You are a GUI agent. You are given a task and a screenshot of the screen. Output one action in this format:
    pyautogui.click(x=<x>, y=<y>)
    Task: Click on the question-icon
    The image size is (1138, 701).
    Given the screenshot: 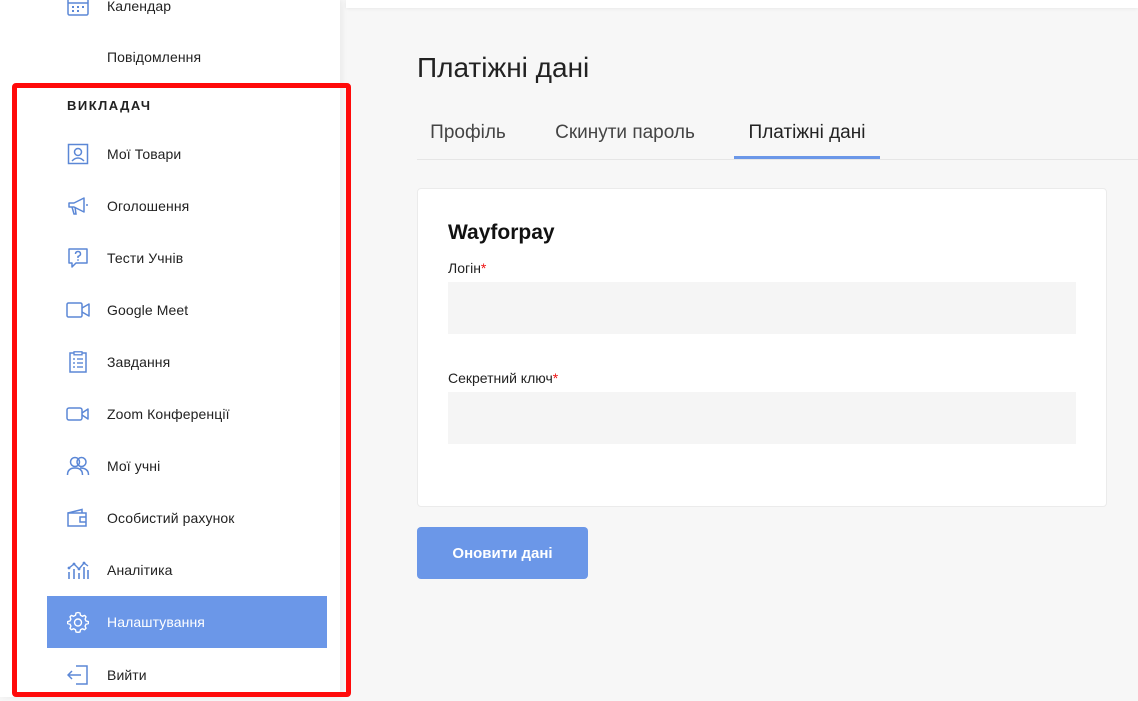 What is the action you would take?
    pyautogui.click(x=78, y=258)
    